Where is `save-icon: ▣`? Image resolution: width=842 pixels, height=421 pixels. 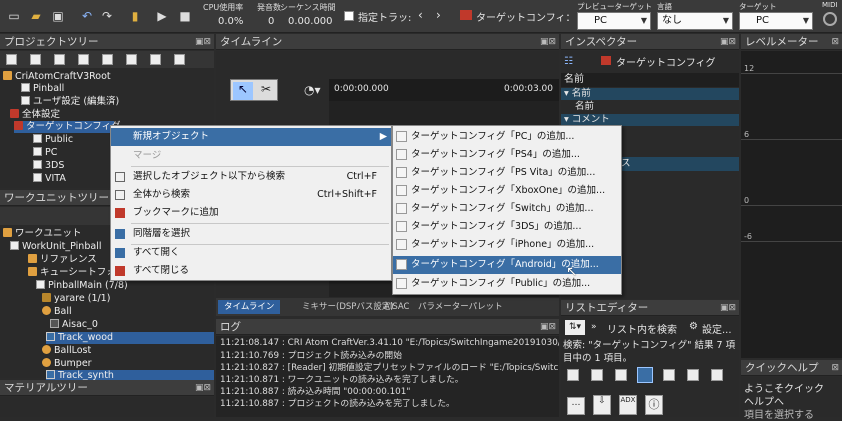
save-icon: ▣ is located at coordinates (58, 16).